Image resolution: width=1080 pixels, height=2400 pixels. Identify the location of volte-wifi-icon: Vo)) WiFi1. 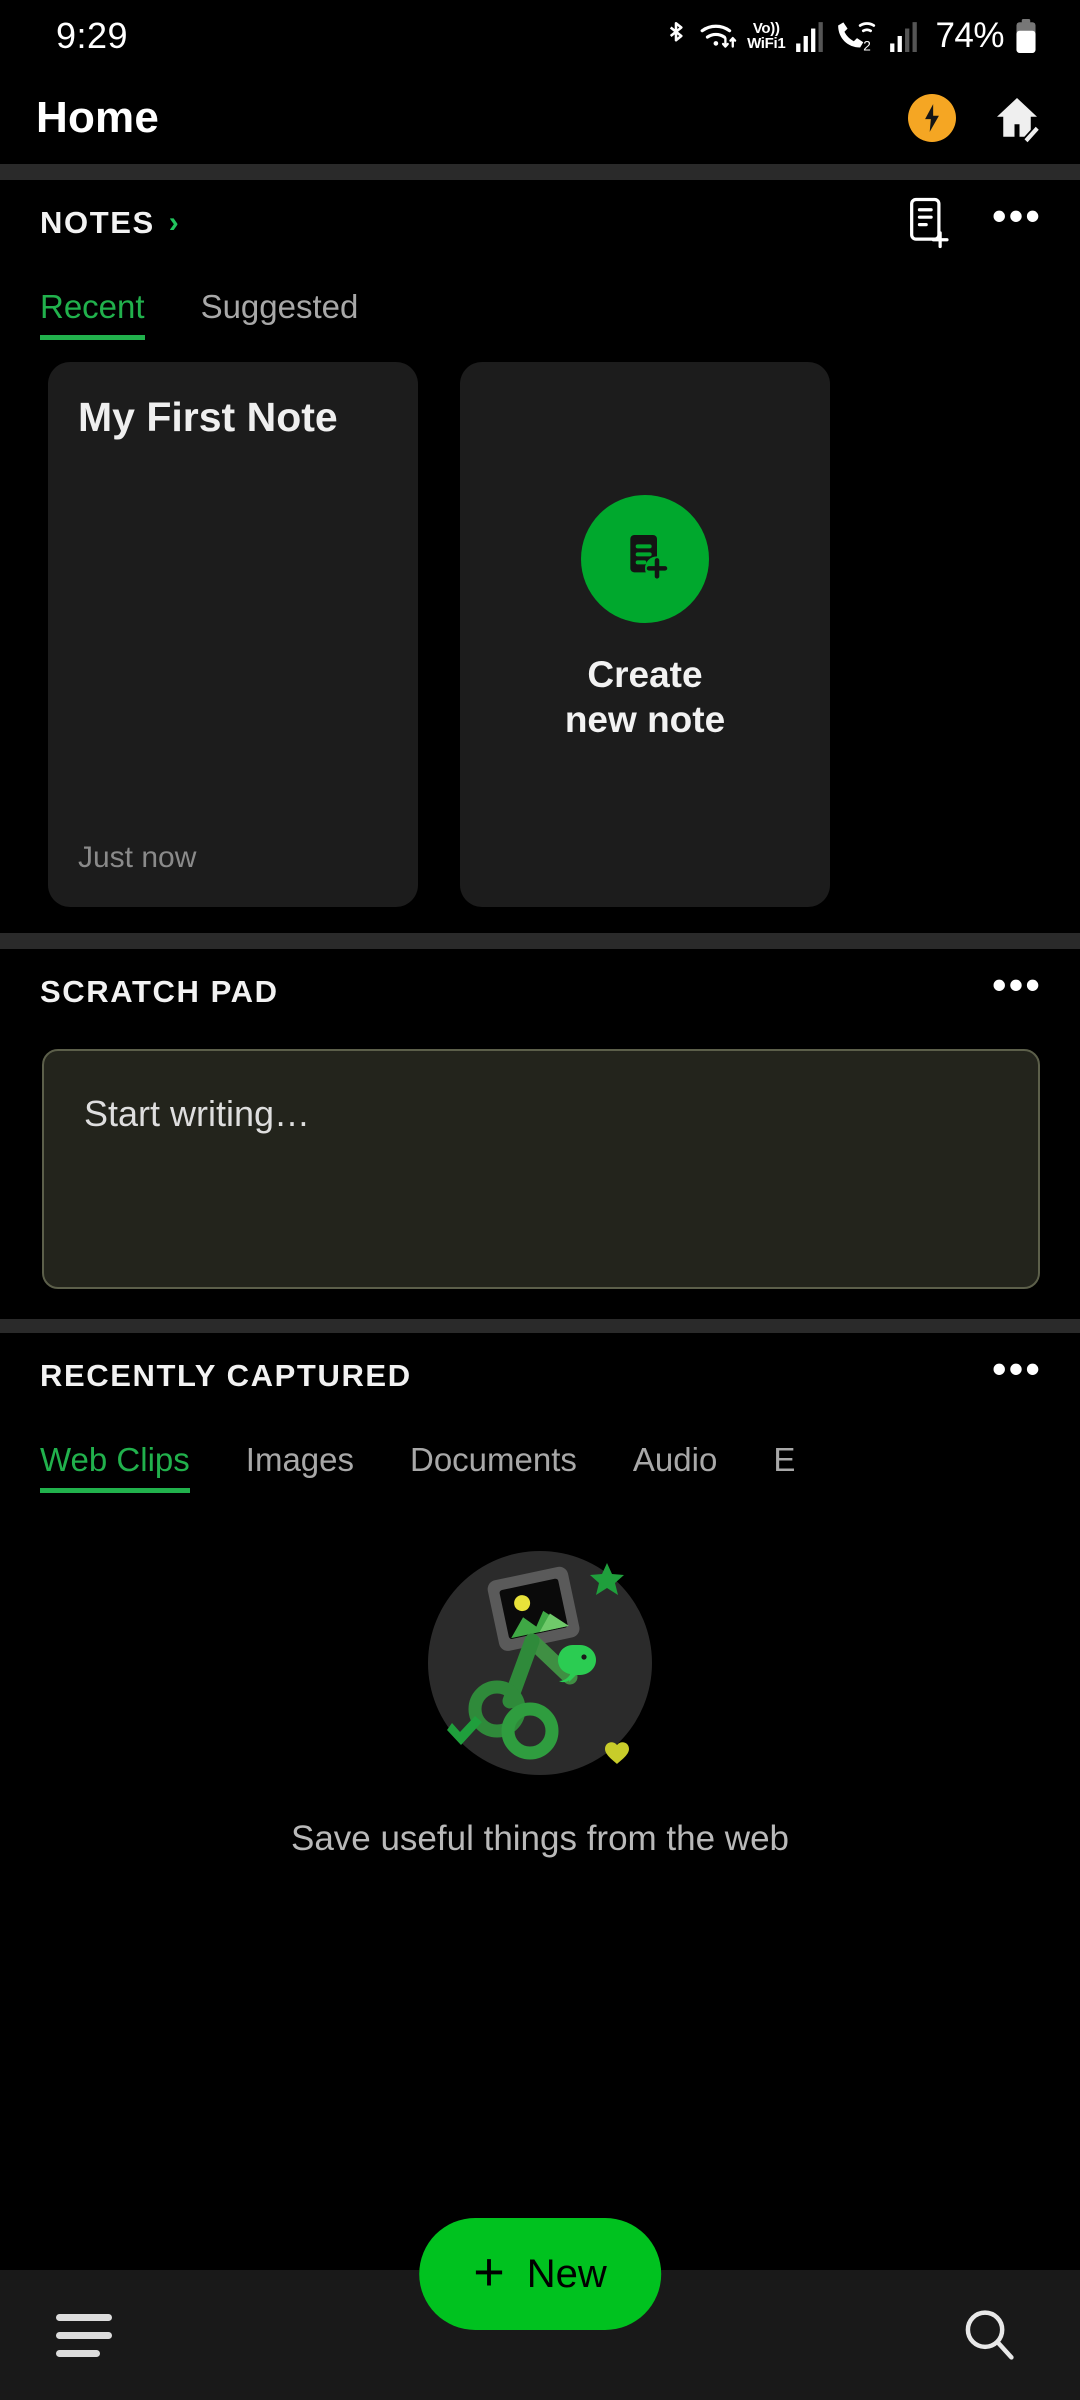
(766, 36).